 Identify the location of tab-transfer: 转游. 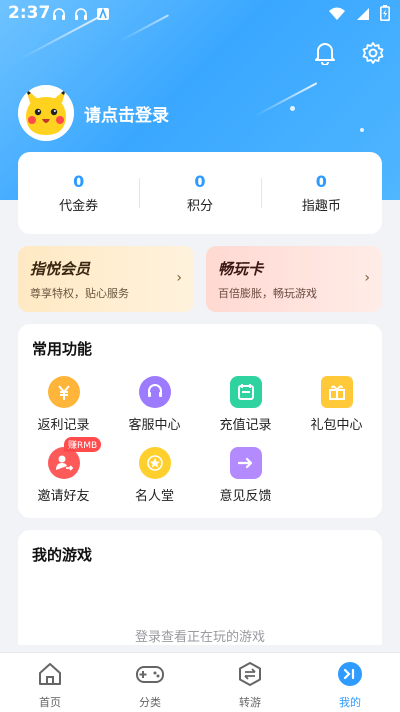
(250, 682).